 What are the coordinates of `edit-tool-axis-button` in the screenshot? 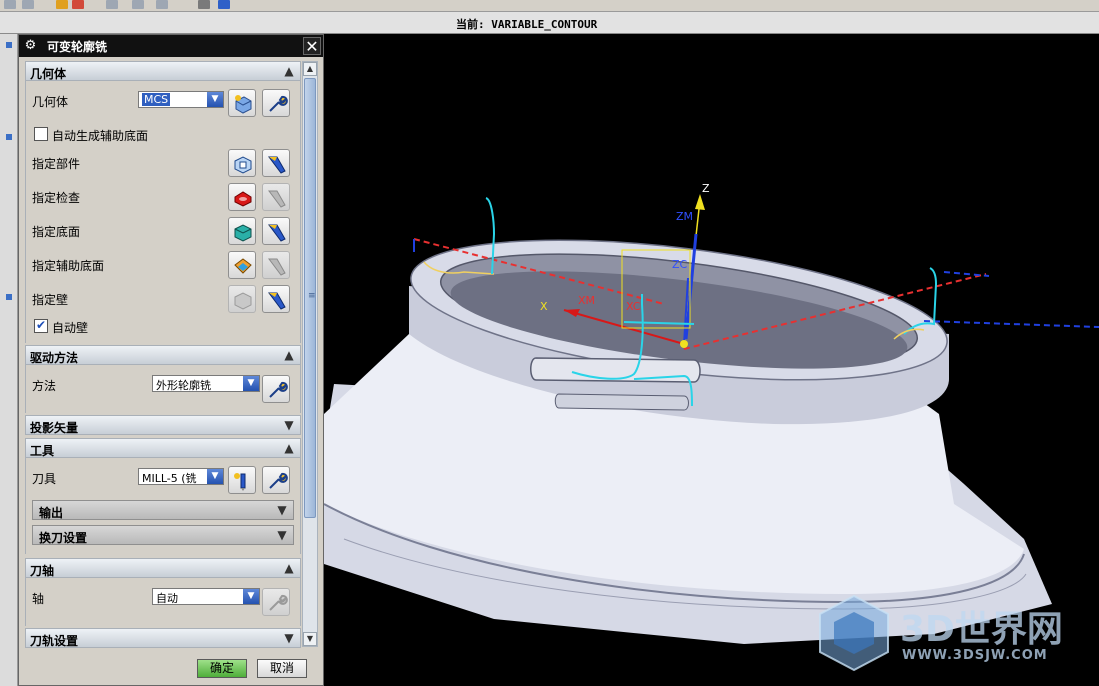 It's located at (276, 602).